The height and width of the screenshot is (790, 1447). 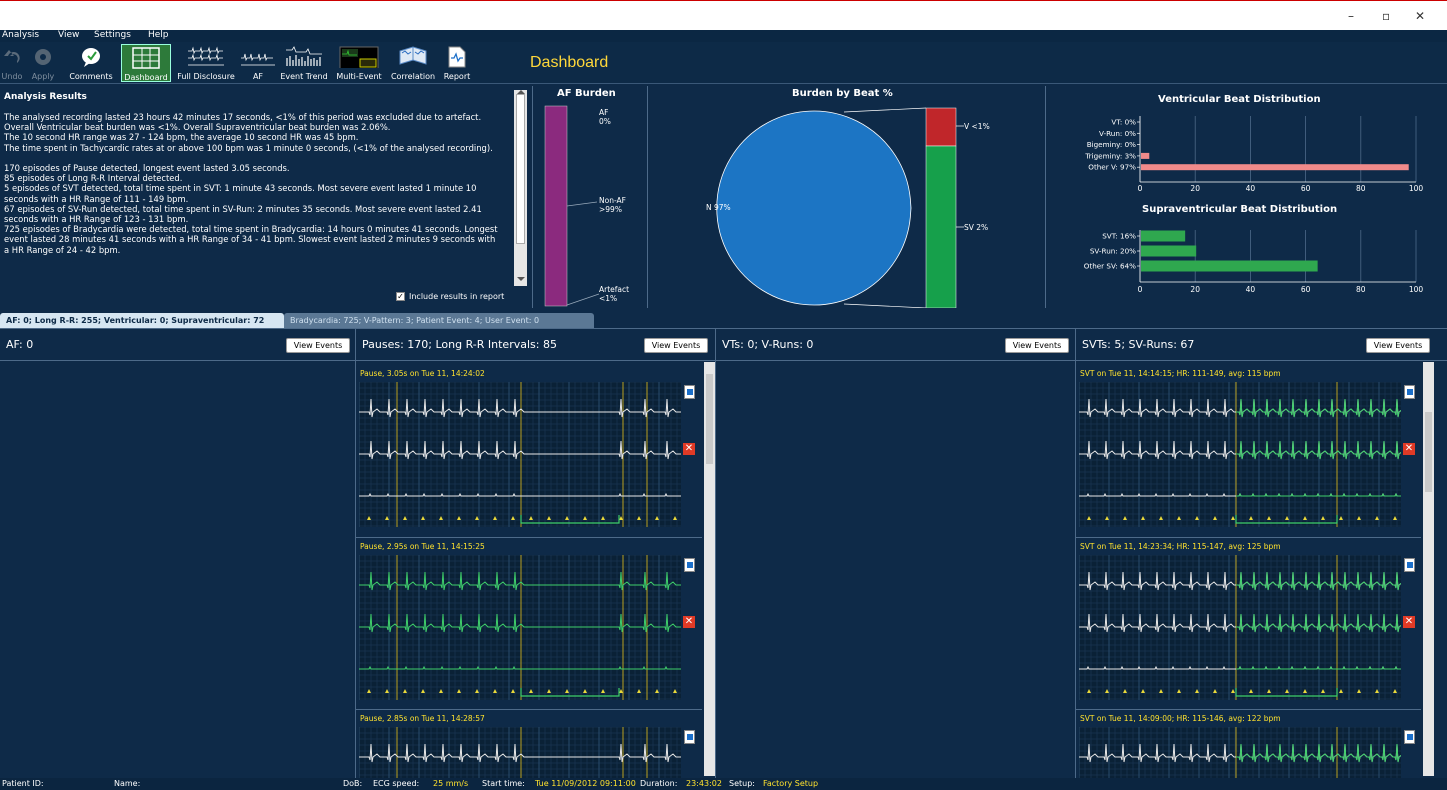 What do you see at coordinates (206, 76) in the screenshot?
I see `full-disclosure-label: Full Disclosure` at bounding box center [206, 76].